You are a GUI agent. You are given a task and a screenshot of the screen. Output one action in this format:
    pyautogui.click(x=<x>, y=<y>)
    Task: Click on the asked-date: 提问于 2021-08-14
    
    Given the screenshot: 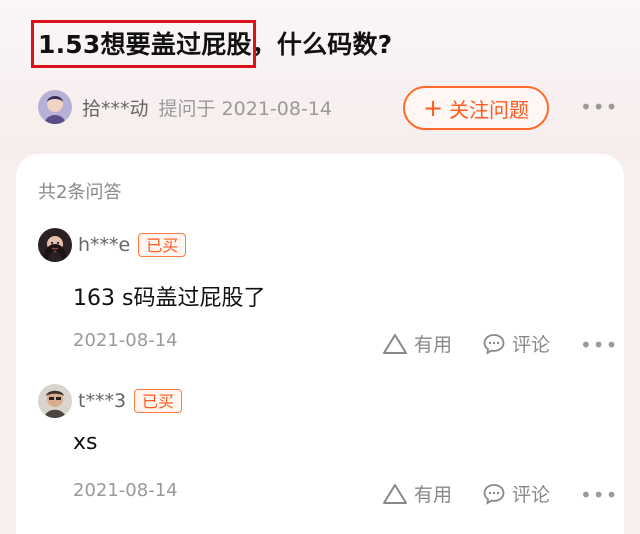 What is the action you would take?
    pyautogui.click(x=245, y=108)
    